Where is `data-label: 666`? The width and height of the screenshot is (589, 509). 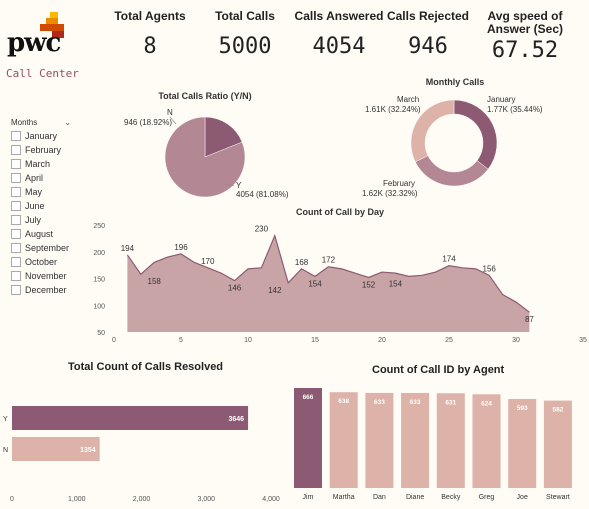 data-label: 666 is located at coordinates (308, 397).